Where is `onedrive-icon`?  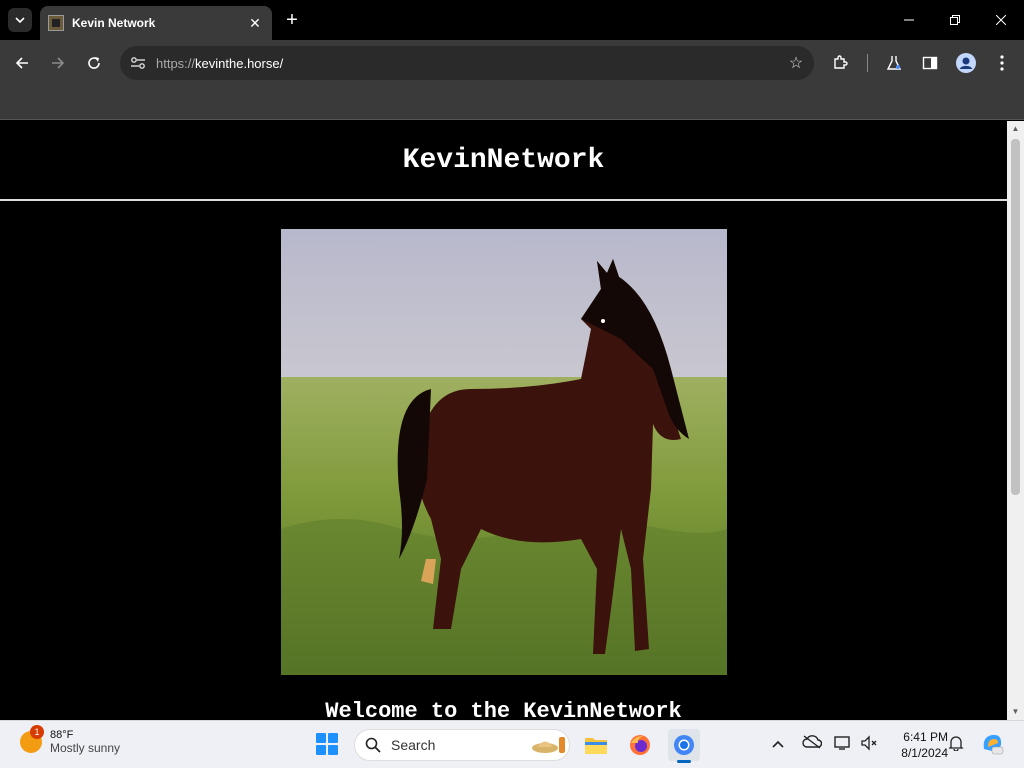 onedrive-icon is located at coordinates (812, 743).